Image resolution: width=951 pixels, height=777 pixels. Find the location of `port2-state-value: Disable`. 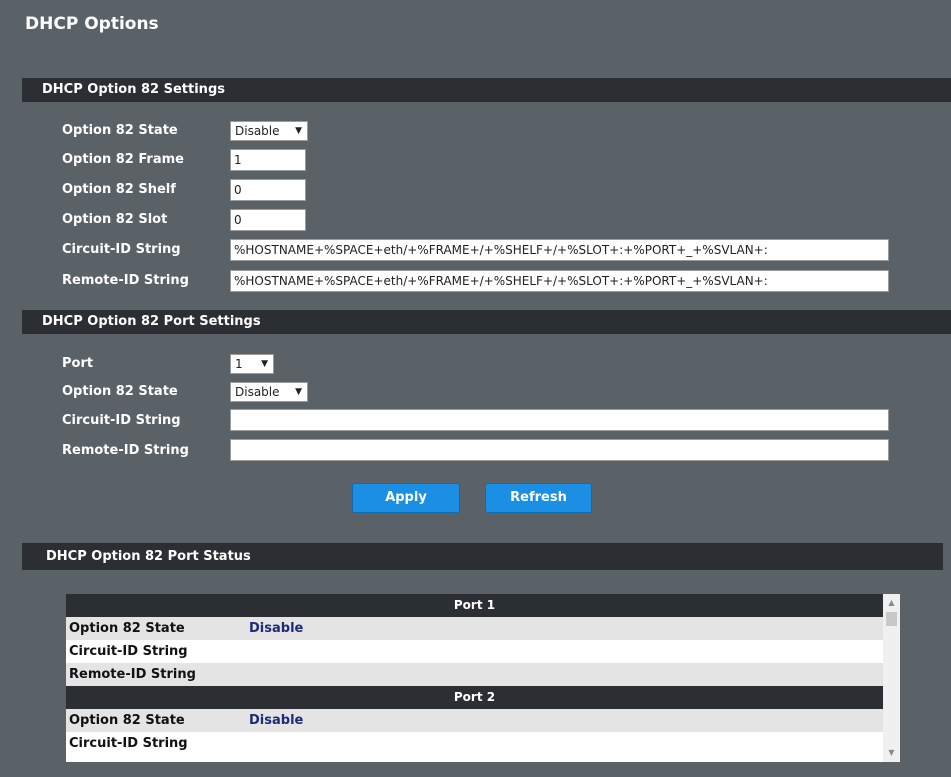

port2-state-value: Disable is located at coordinates (276, 720).